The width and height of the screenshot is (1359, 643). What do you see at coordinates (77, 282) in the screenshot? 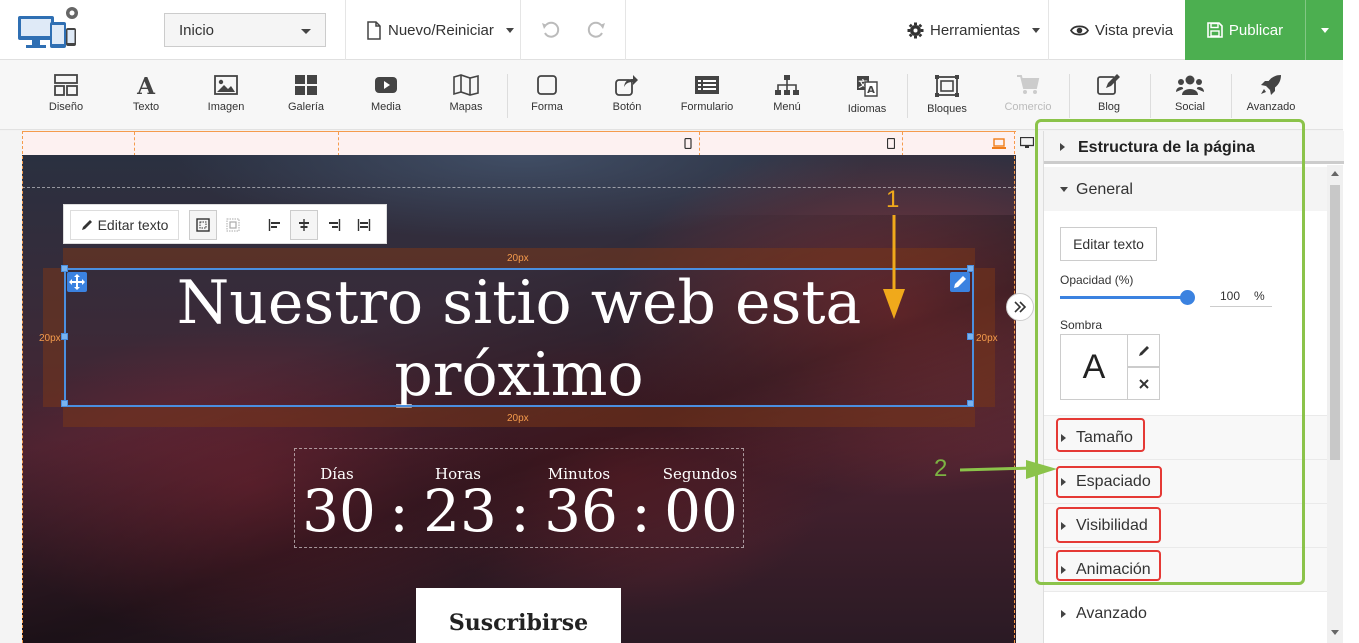
I see `move-handle` at bounding box center [77, 282].